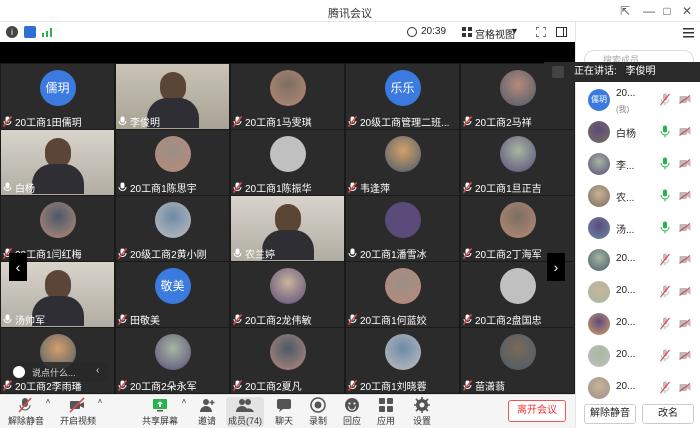 Image resolution: width=700 pixels, height=428 pixels. I want to click on close-button: ✕, so click(687, 11).